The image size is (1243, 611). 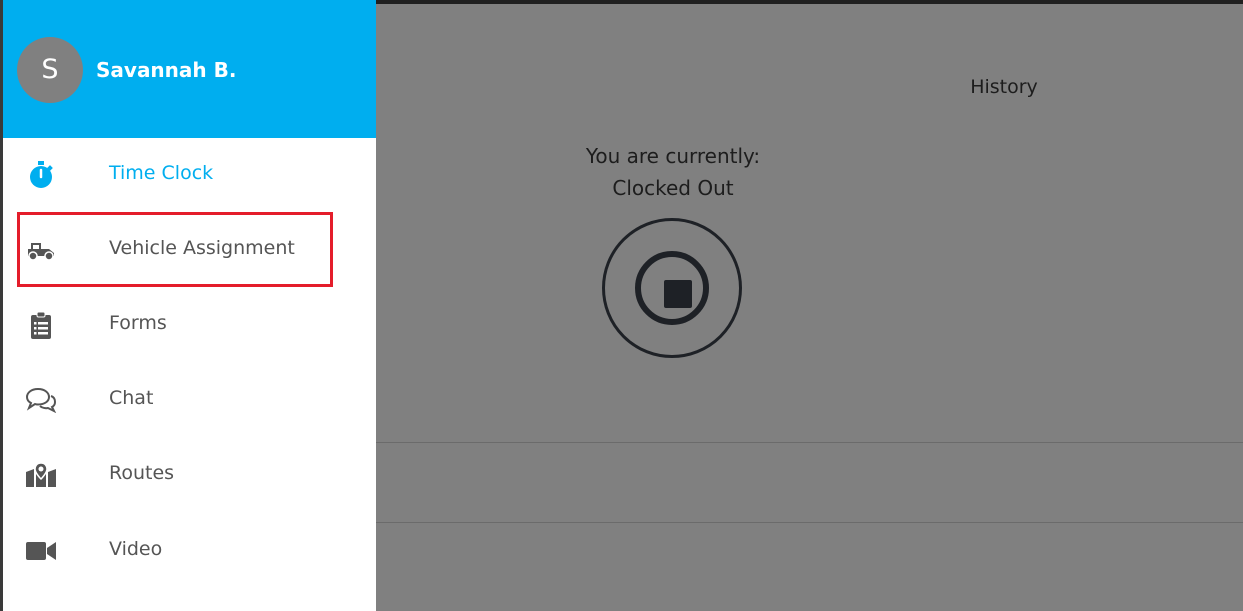 What do you see at coordinates (50, 70) in the screenshot?
I see `avatar: S` at bounding box center [50, 70].